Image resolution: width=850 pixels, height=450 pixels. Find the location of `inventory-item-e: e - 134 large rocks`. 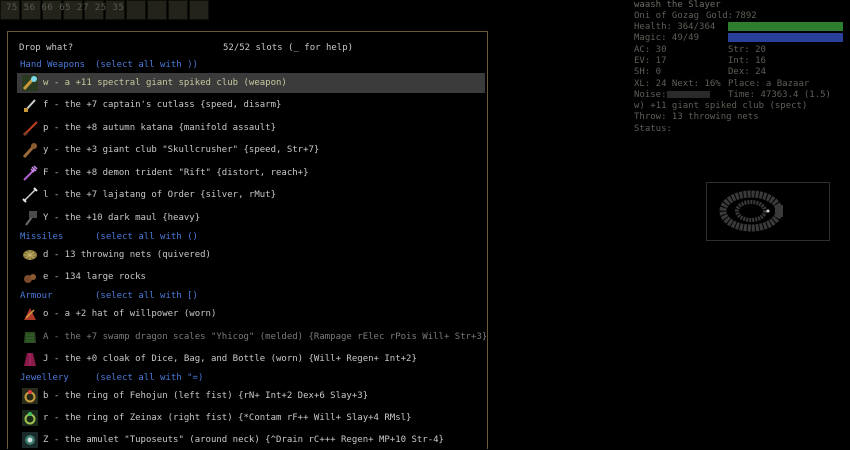

inventory-item-e: e - 134 large rocks is located at coordinates (251, 277).